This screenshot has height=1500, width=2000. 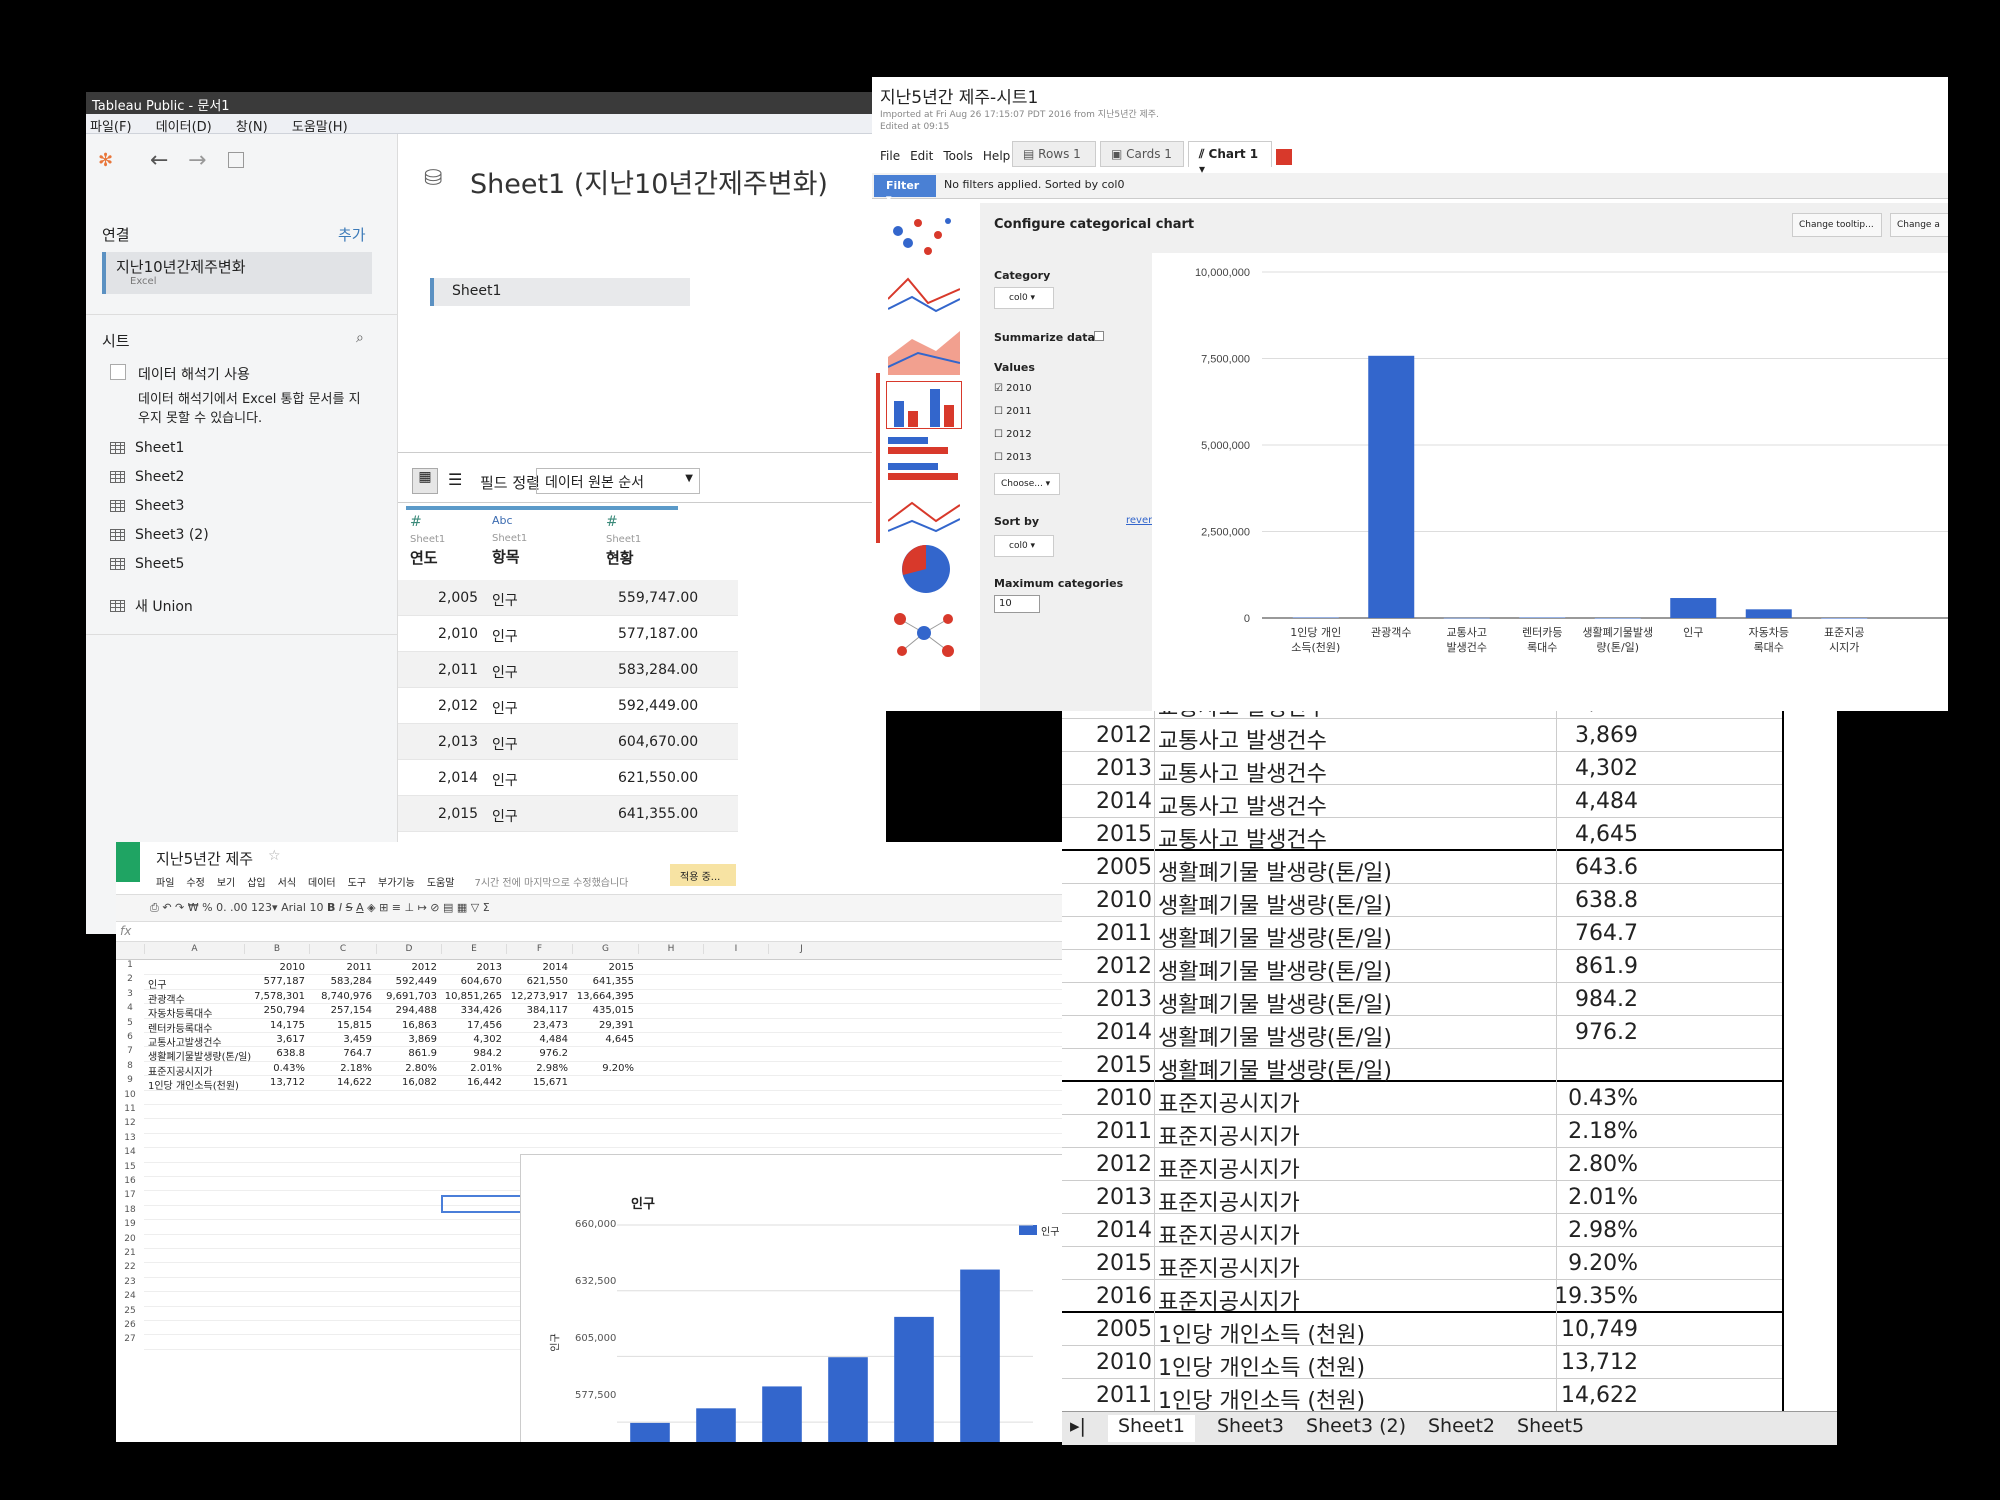 I want to click on row-number: 23, so click(x=130, y=1282).